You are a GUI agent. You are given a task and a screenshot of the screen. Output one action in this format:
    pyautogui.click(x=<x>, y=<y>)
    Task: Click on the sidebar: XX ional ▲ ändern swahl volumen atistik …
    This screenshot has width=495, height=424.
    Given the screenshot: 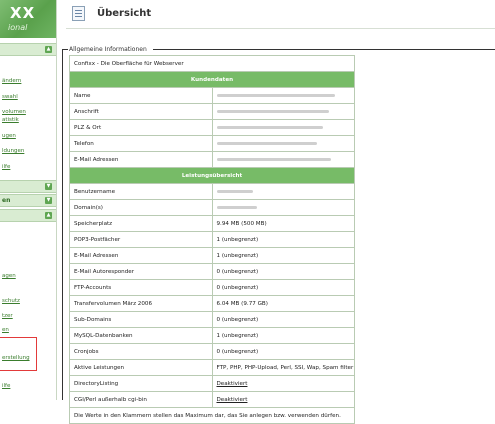 What is the action you would take?
    pyautogui.click(x=28, y=200)
    